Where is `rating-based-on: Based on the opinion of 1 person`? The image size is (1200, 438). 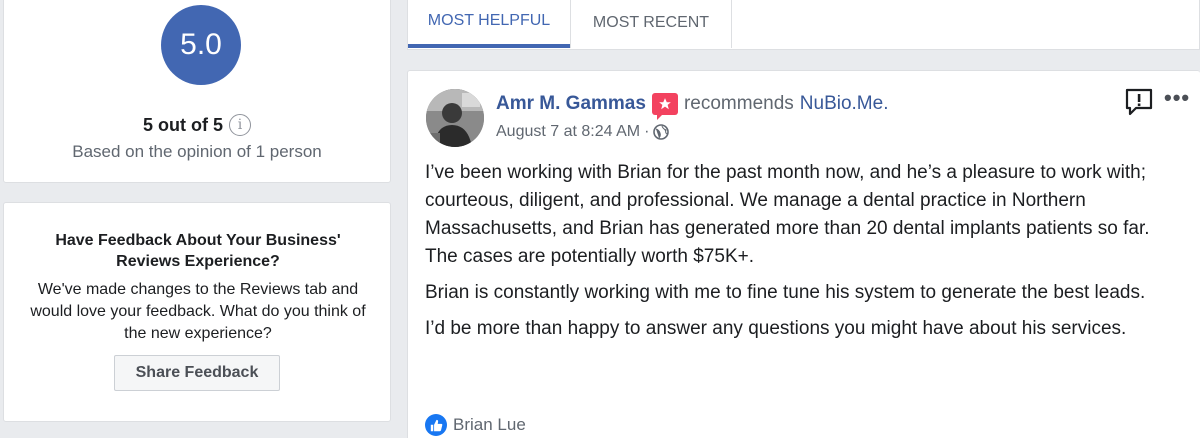 rating-based-on: Based on the opinion of 1 person is located at coordinates (197, 151).